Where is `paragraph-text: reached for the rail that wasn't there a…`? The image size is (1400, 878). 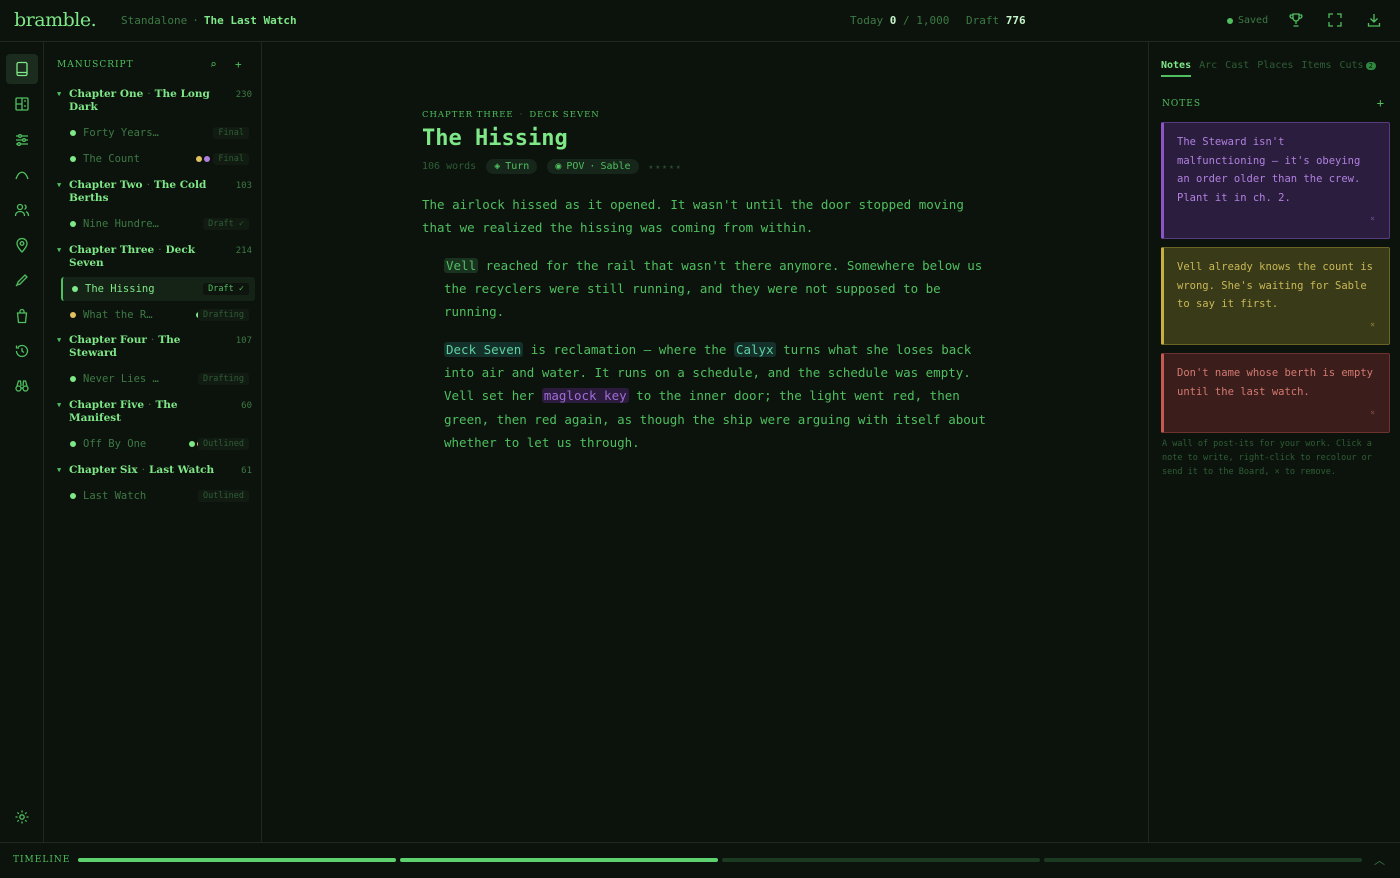 paragraph-text: reached for the rail that wasn't there a… is located at coordinates (713, 288).